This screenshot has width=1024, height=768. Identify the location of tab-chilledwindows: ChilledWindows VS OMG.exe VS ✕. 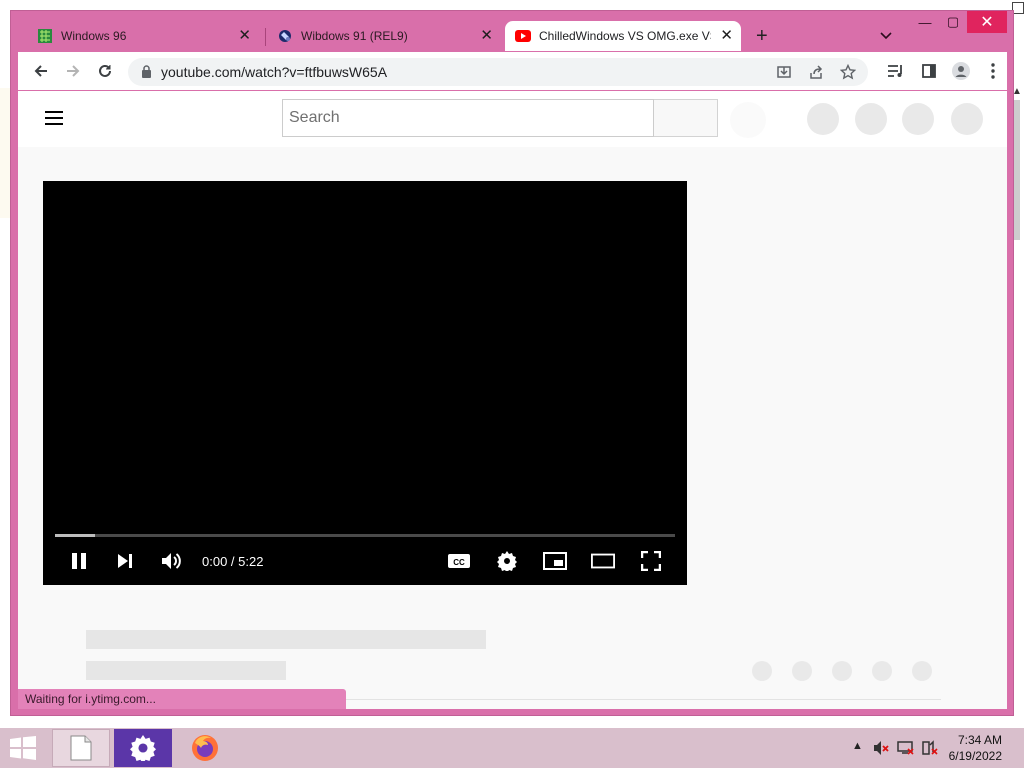
(623, 36).